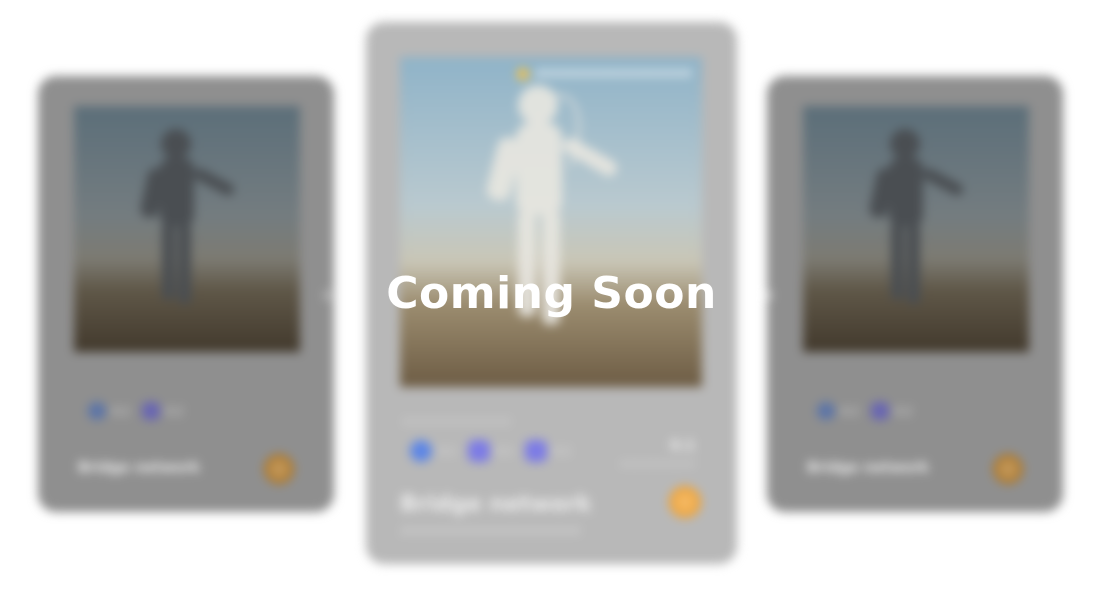 Image resolution: width=1103 pixels, height=592 pixels. I want to click on chain-list: 0.2 0.2 0.2, so click(490, 451).